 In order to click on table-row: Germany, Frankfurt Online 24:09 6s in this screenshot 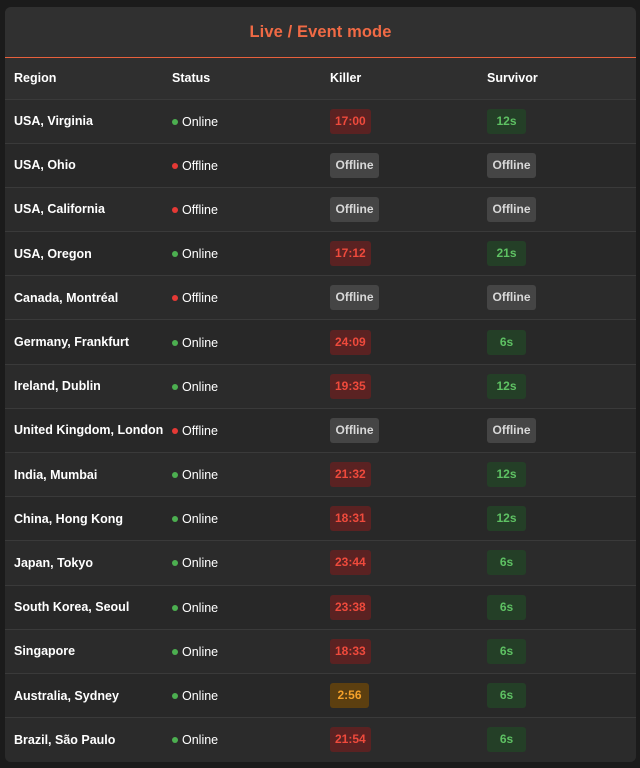, I will do `click(320, 342)`.